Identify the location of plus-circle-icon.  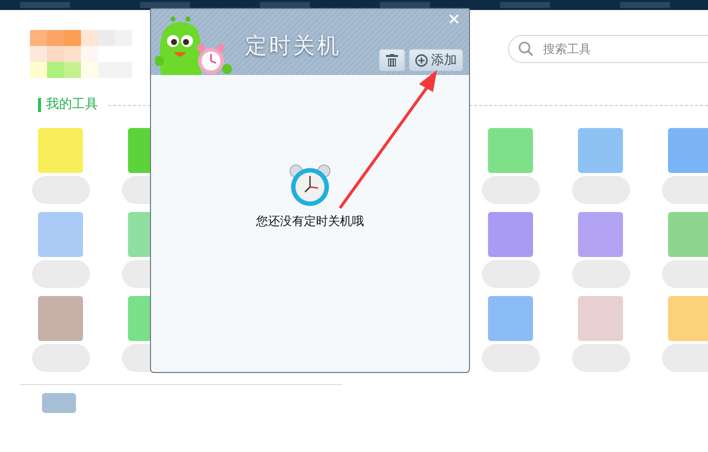
(421, 60).